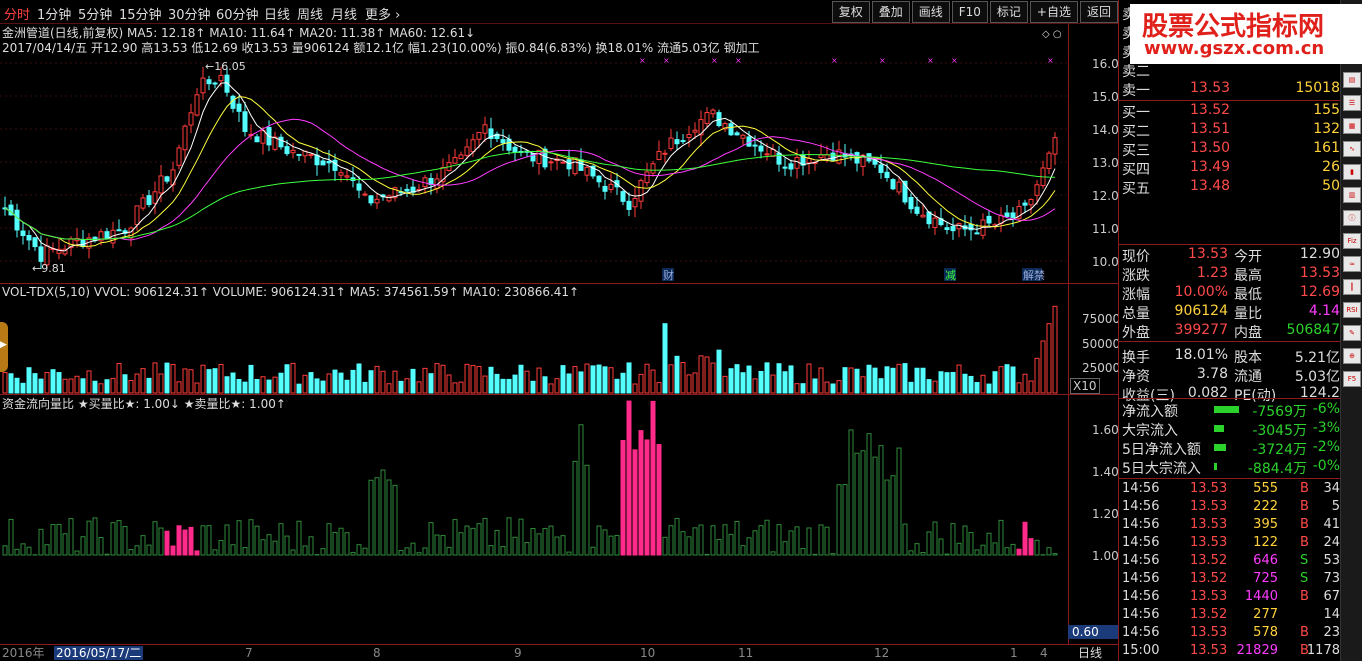  Describe the element at coordinates (1231, 149) in the screenshot. I see `orderbook-row: 买三 13.50 161` at that location.